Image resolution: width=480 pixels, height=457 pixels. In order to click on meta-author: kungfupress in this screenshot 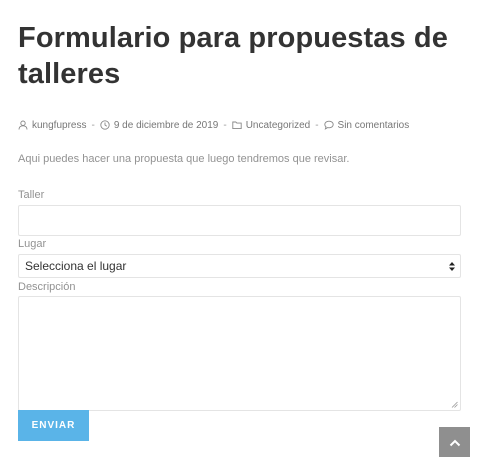, I will do `click(52, 125)`.